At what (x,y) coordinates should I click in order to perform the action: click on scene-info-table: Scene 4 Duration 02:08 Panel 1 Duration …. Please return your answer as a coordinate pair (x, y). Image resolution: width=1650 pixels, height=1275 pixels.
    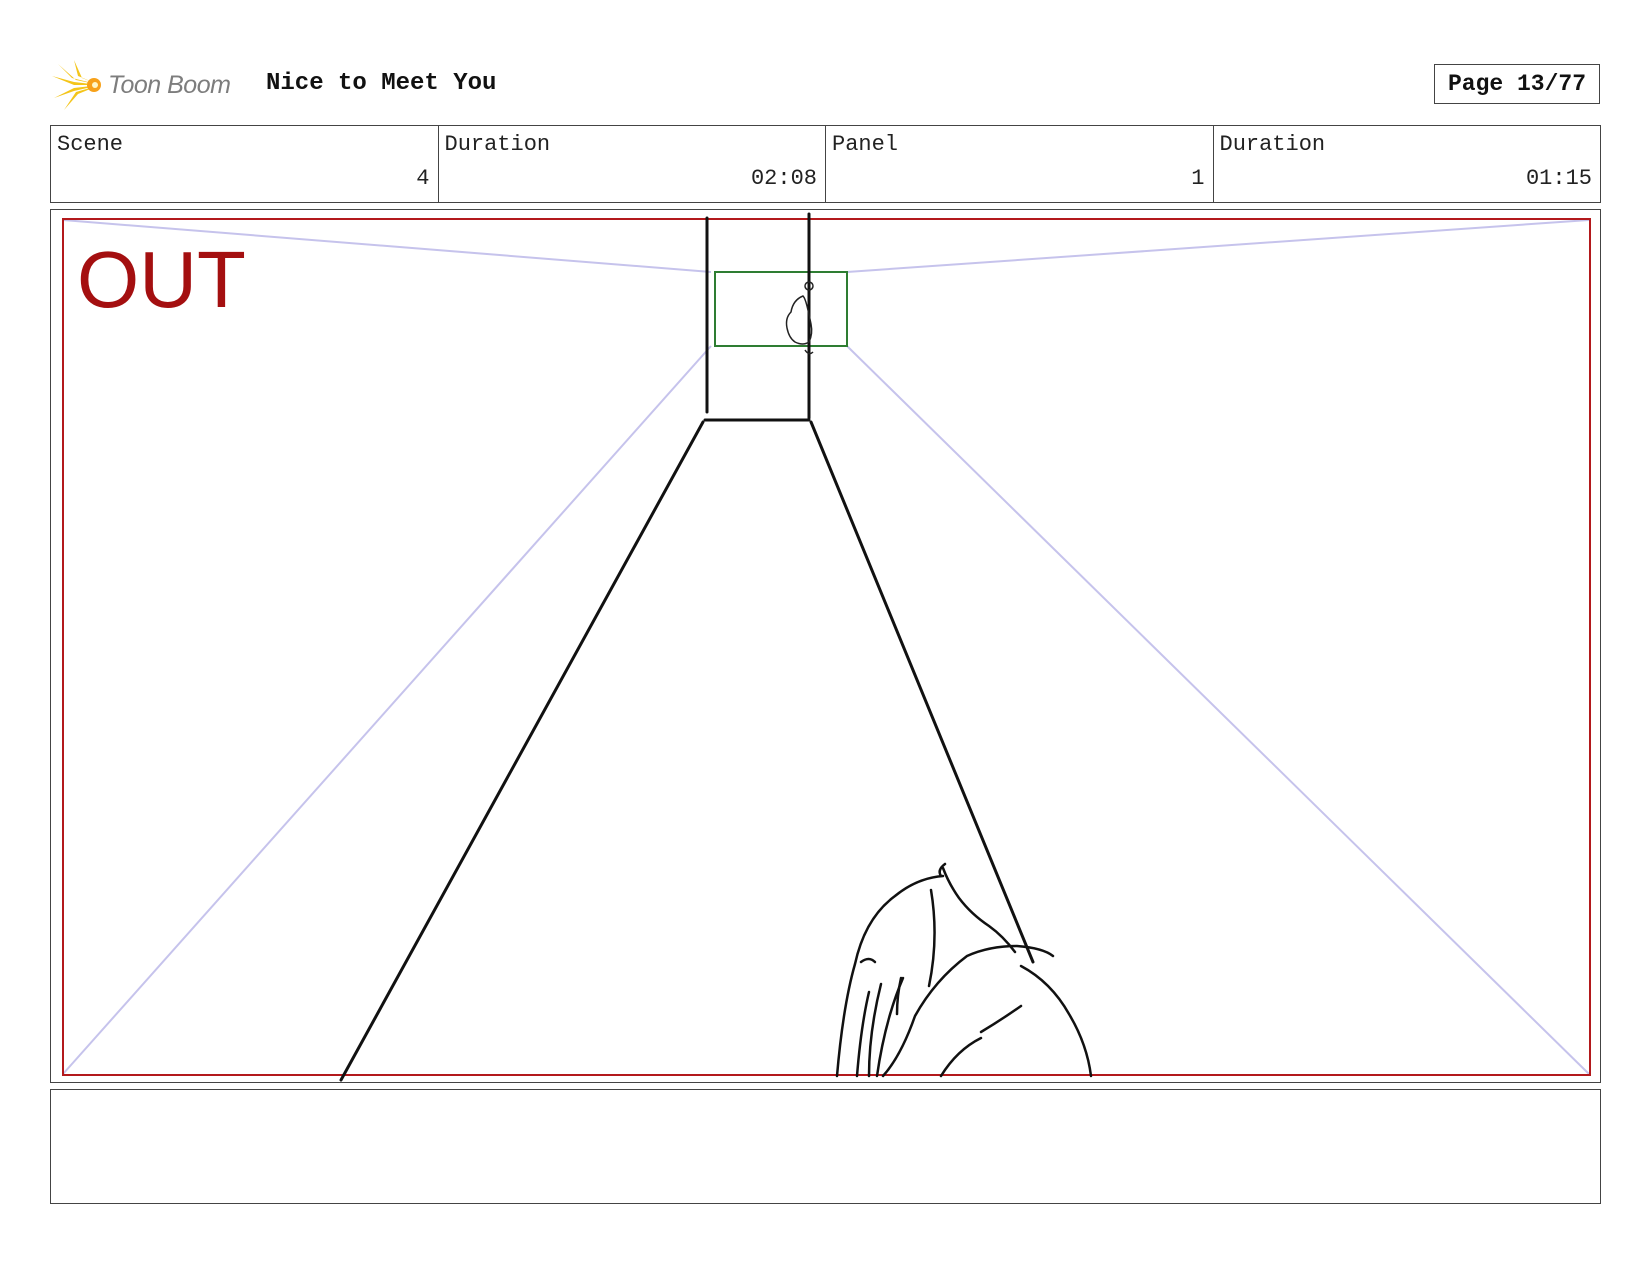
    Looking at the image, I should click on (825, 164).